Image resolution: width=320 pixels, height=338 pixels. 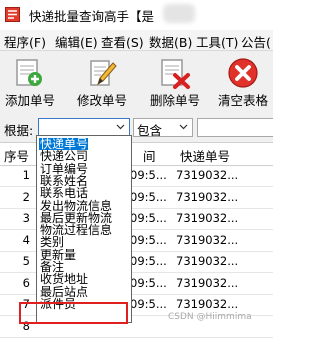 I want to click on row-number: 5, so click(x=26, y=261).